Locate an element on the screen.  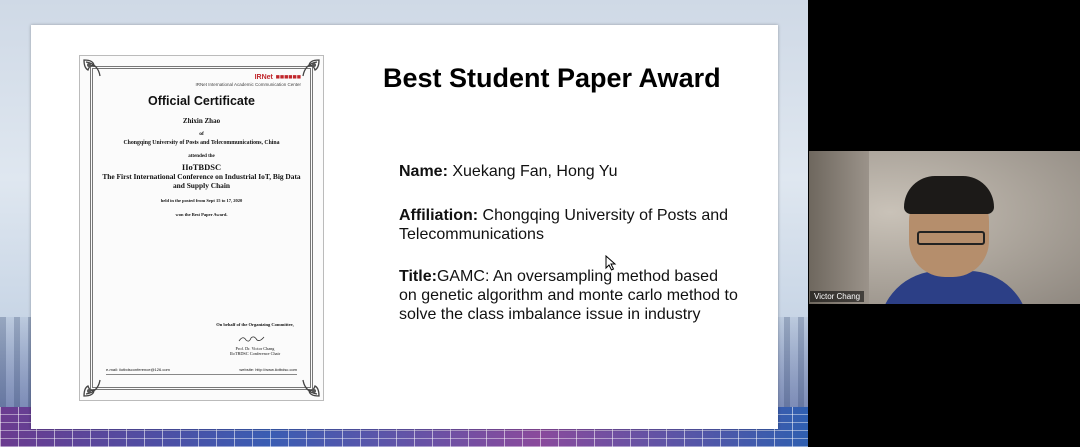
certificate-footer-rule is located at coordinates (201, 374).